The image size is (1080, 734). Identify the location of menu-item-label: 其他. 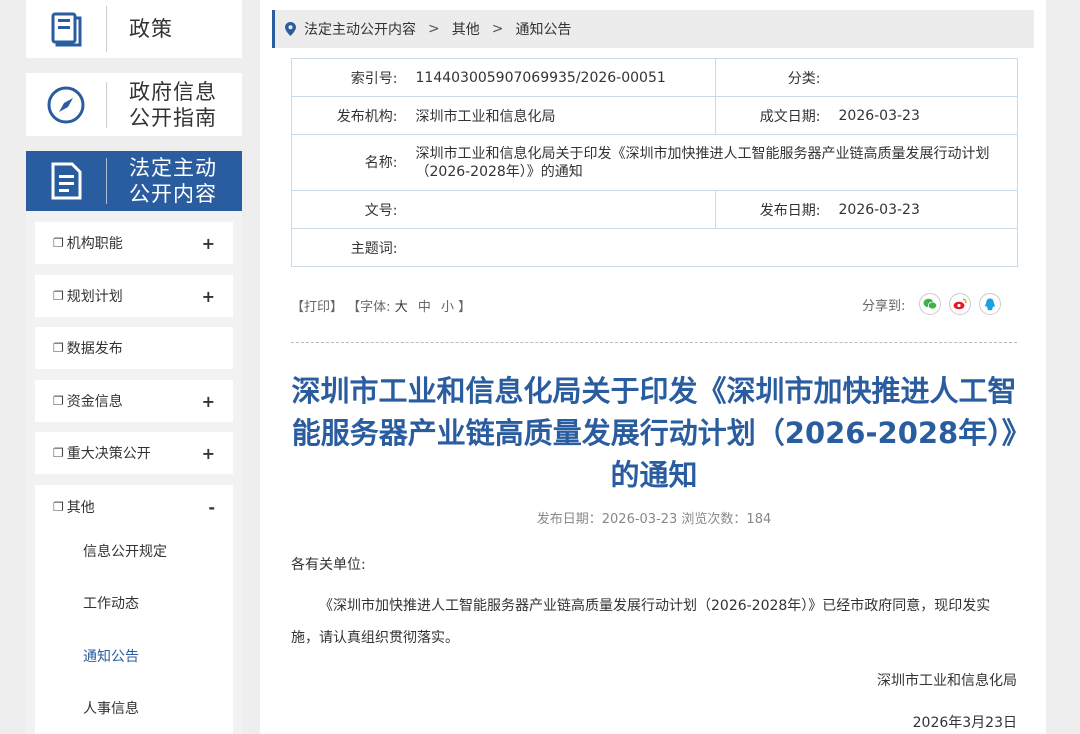
(80, 508).